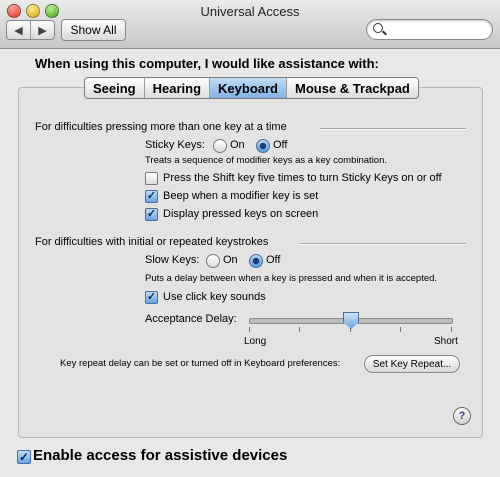  What do you see at coordinates (151, 214) in the screenshot?
I see `display-keys-checkbox: ✓` at bounding box center [151, 214].